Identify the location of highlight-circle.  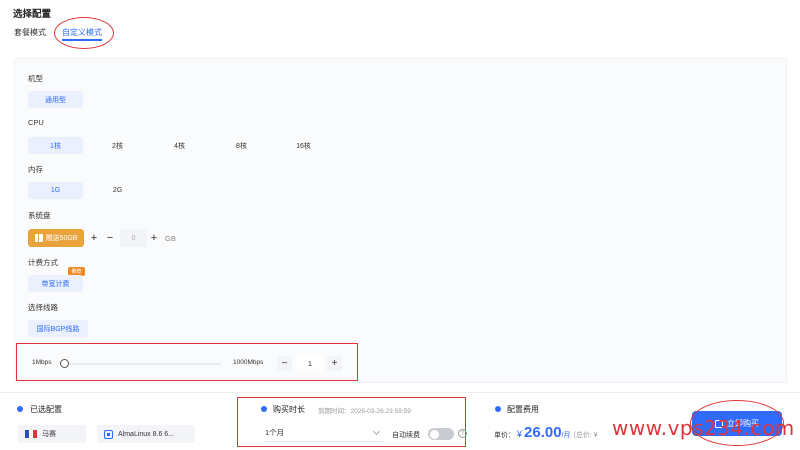
(84, 33).